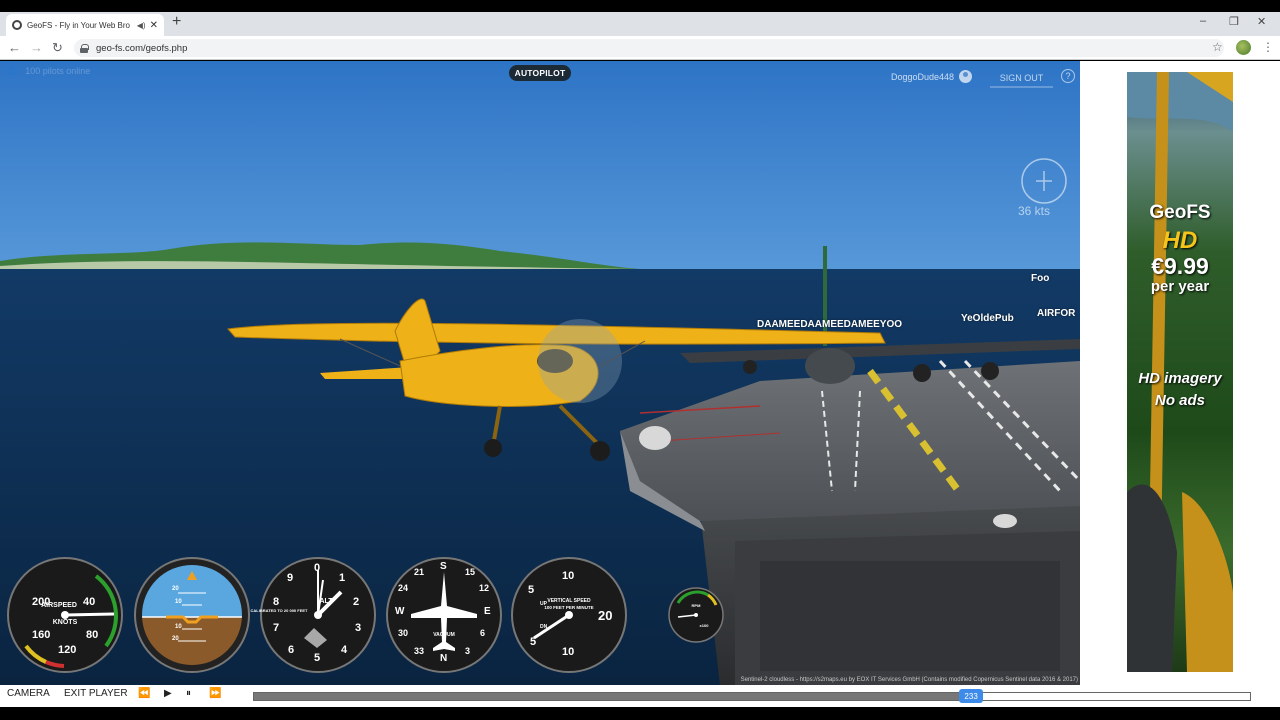 Image resolution: width=1280 pixels, height=720 pixels. Describe the element at coordinates (144, 693) in the screenshot. I see `rewind-icon: ⏪` at that location.